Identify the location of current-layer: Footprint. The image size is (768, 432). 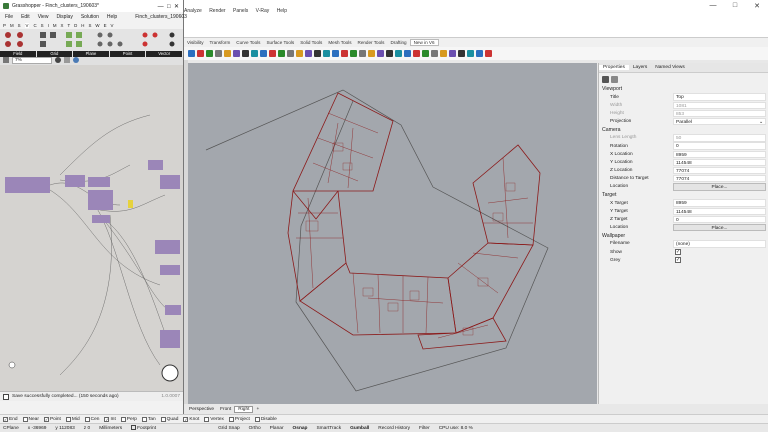
(148, 428).